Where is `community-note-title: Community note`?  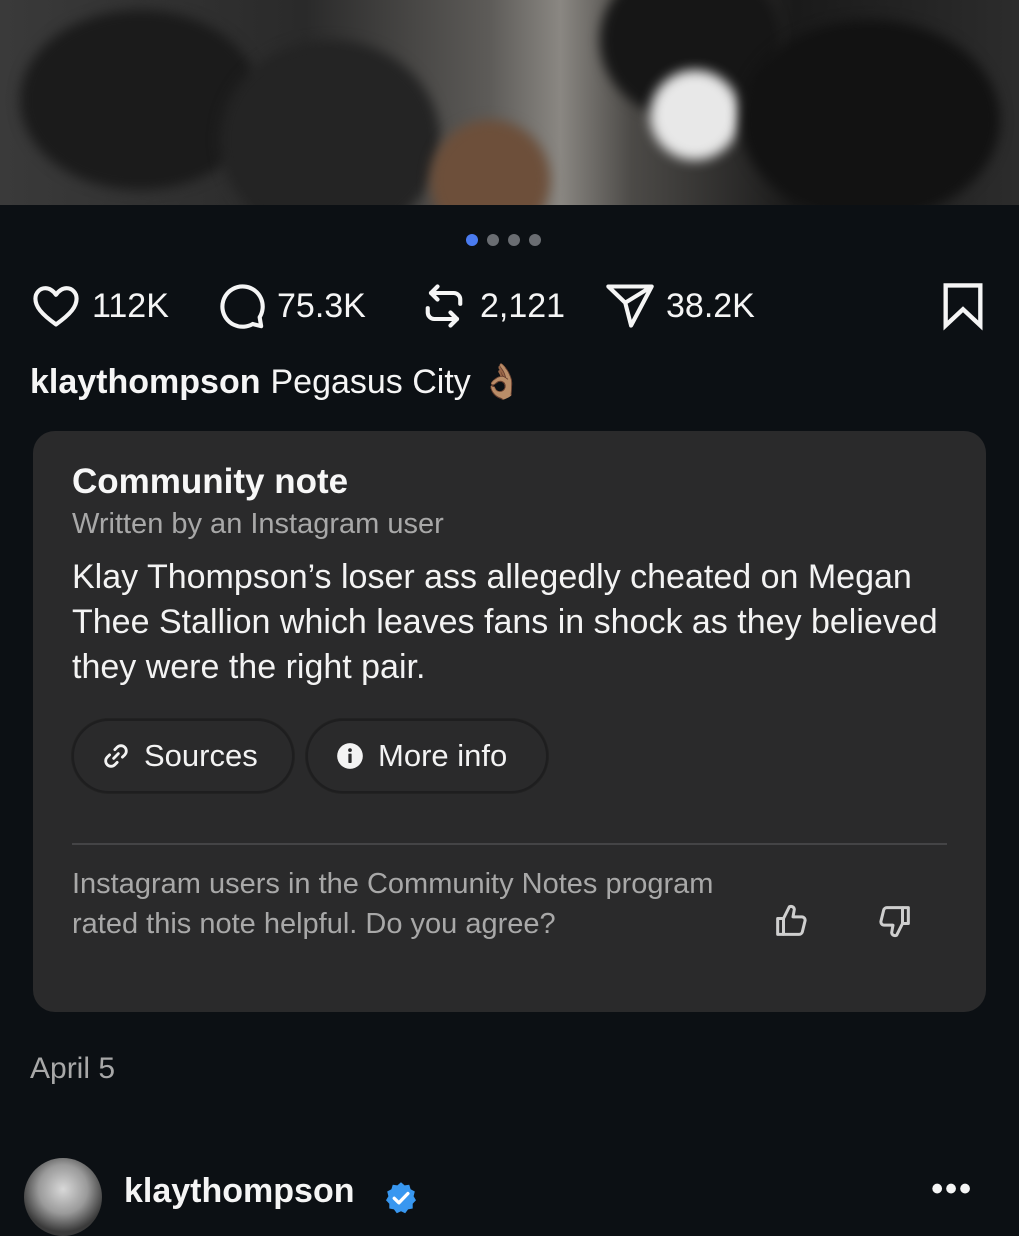
community-note-title: Community note is located at coordinates (210, 481).